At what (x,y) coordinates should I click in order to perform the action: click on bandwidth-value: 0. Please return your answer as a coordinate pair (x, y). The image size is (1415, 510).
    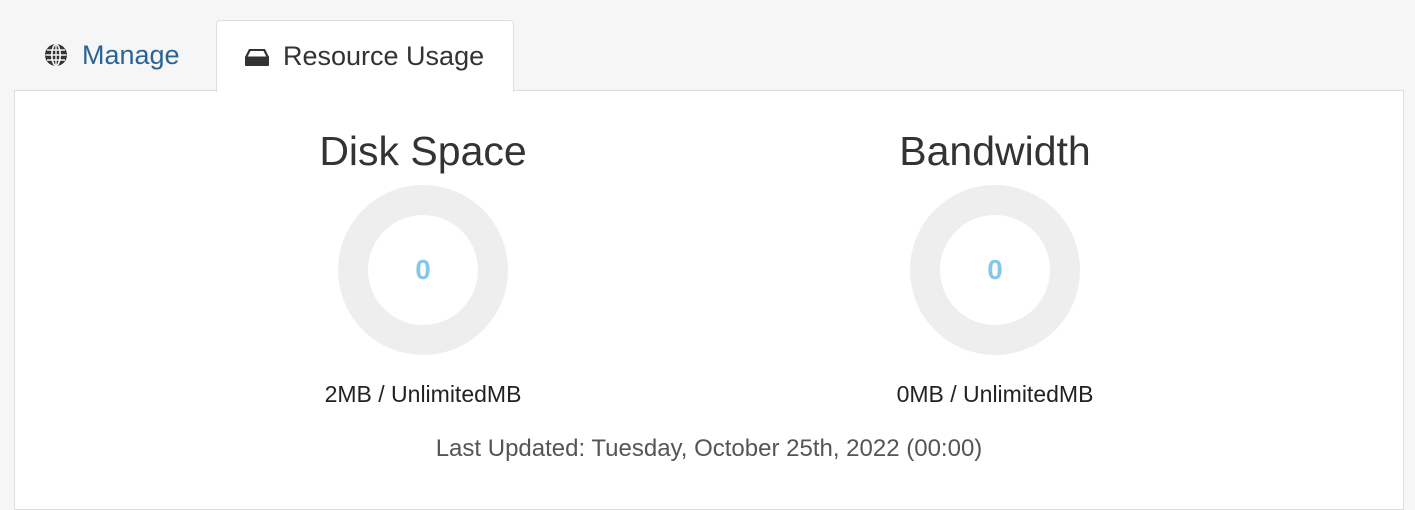
    Looking at the image, I should click on (995, 269).